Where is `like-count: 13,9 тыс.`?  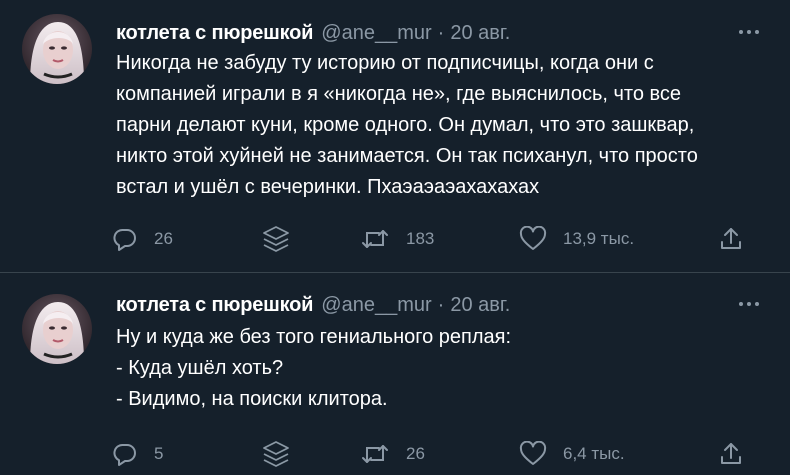 like-count: 13,9 тыс. is located at coordinates (599, 238).